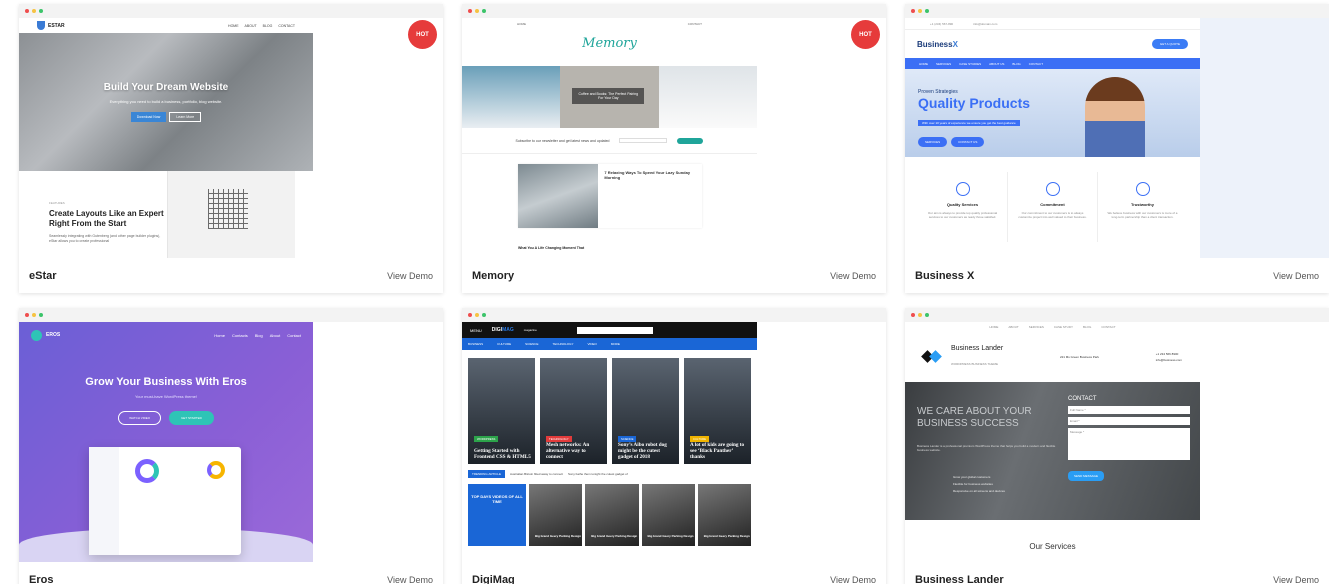 The image size is (1329, 584). I want to click on demo-name: eStar, so click(43, 275).